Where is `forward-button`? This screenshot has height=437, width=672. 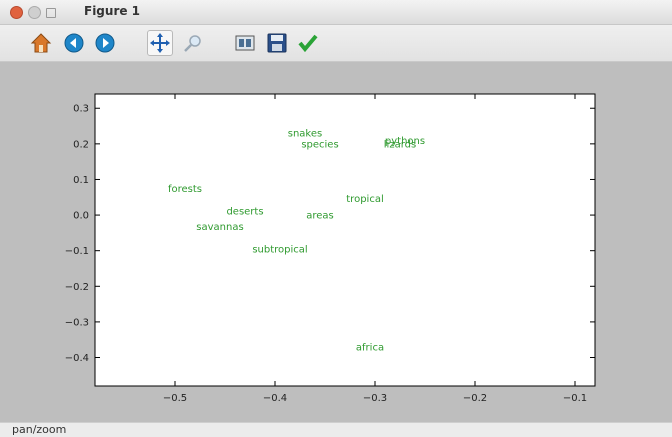
forward-button is located at coordinates (105, 43).